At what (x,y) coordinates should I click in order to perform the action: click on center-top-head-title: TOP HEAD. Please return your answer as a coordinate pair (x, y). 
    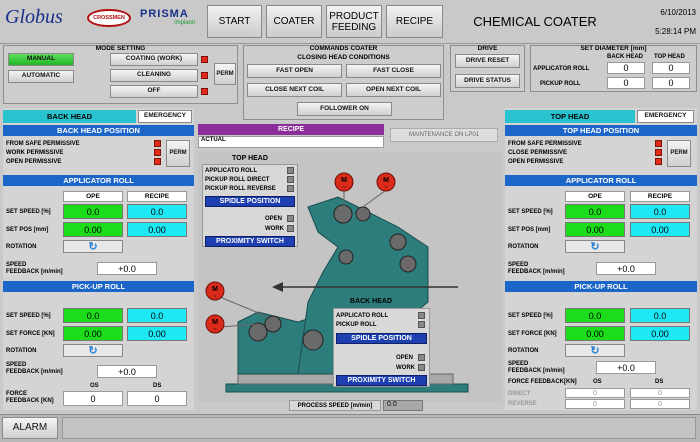
    Looking at the image, I should click on (250, 158).